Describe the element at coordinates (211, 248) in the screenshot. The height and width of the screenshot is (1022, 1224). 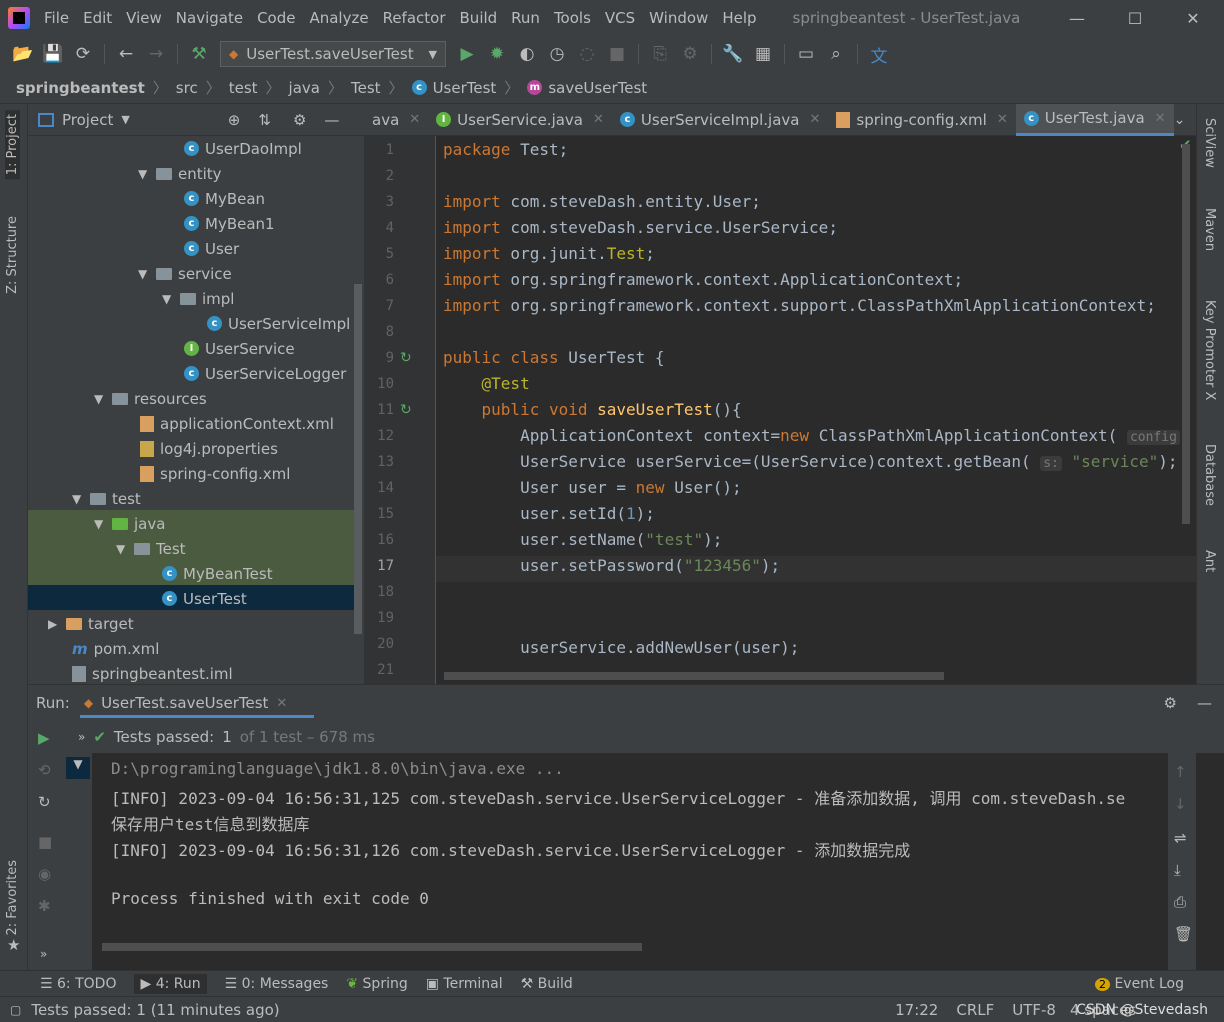
I see `tree-item: c User` at that location.